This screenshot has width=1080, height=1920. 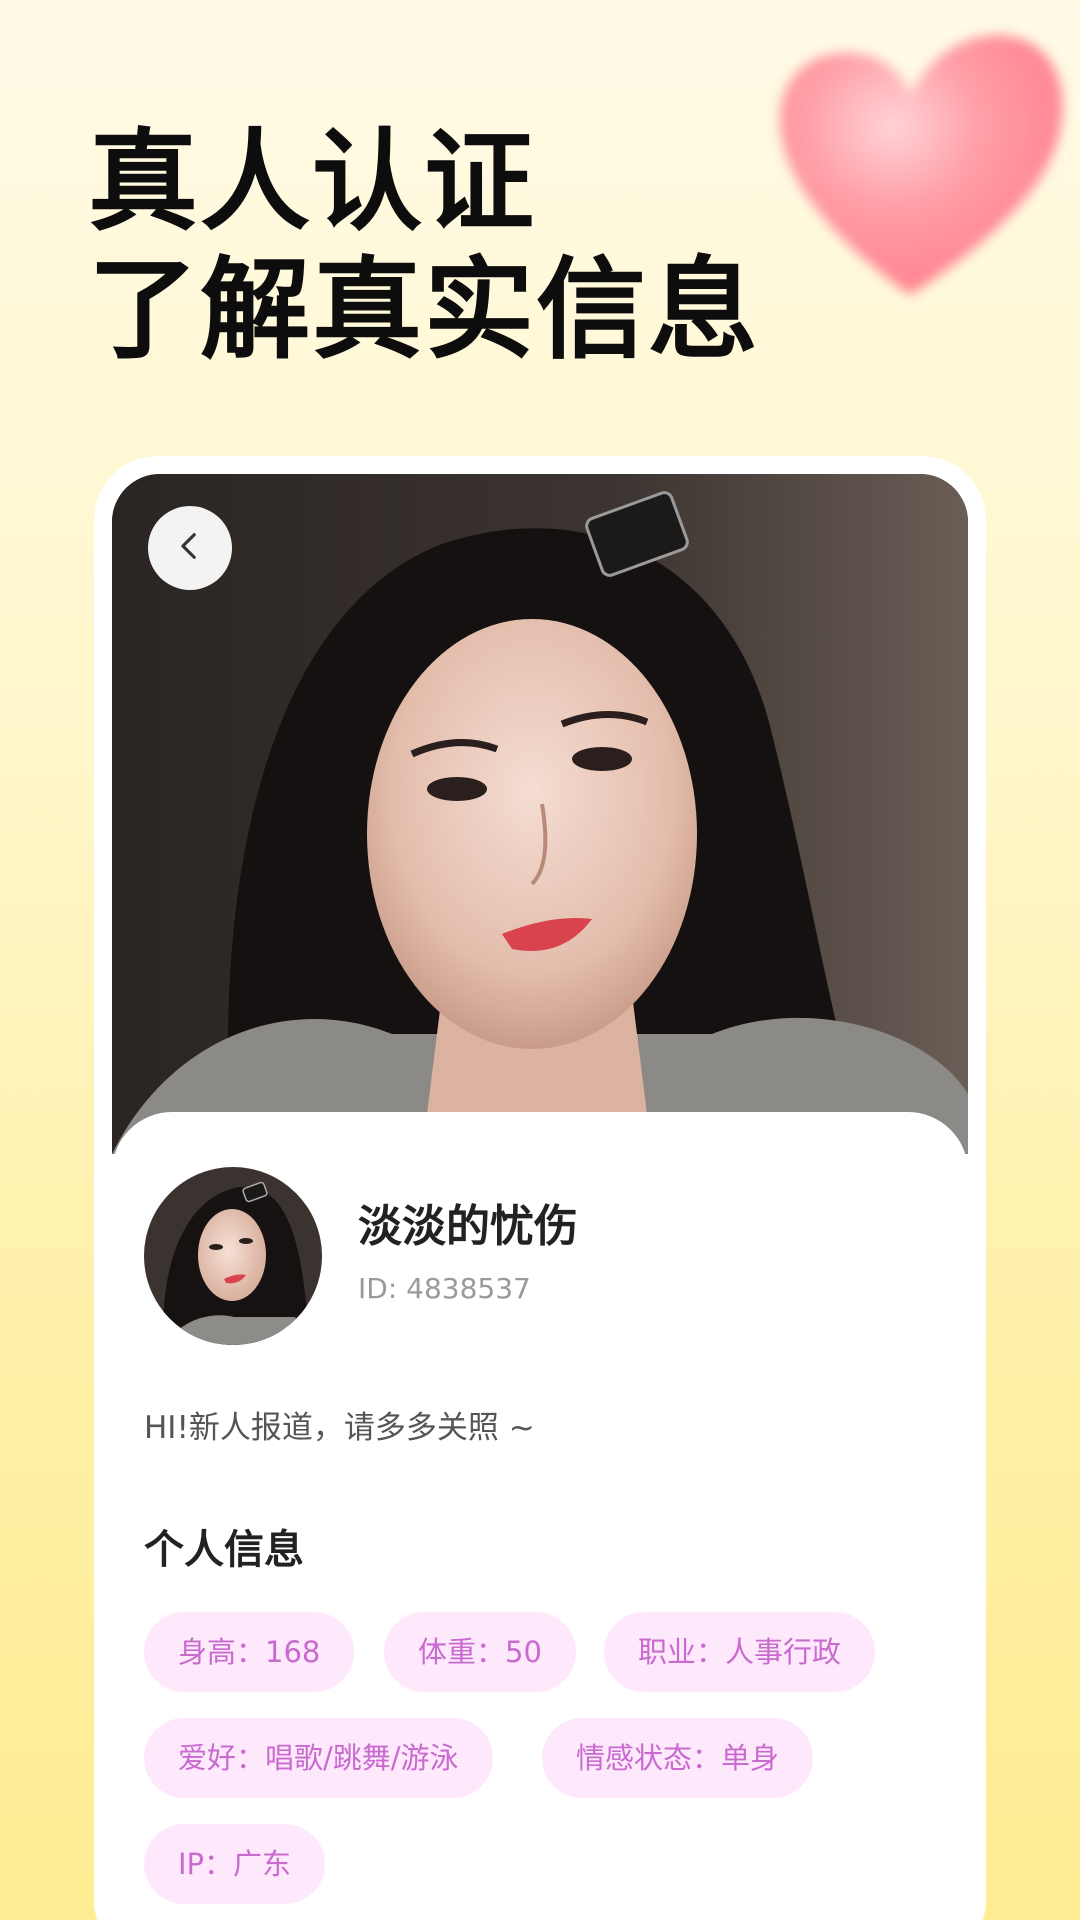 I want to click on tag-weight: 体重：50, so click(x=480, y=1652).